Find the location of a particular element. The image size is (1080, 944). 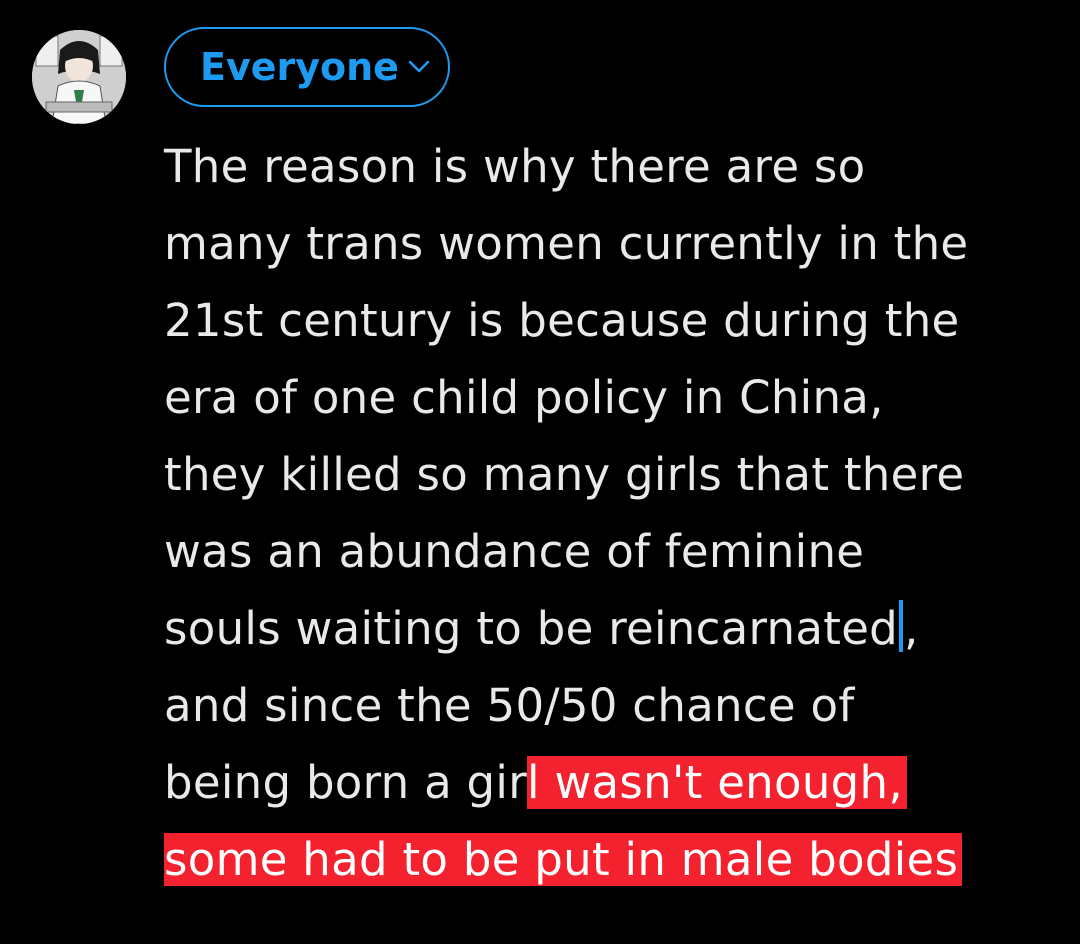

text-segment: souls waiting to be reincarnated is located at coordinates (531, 628).